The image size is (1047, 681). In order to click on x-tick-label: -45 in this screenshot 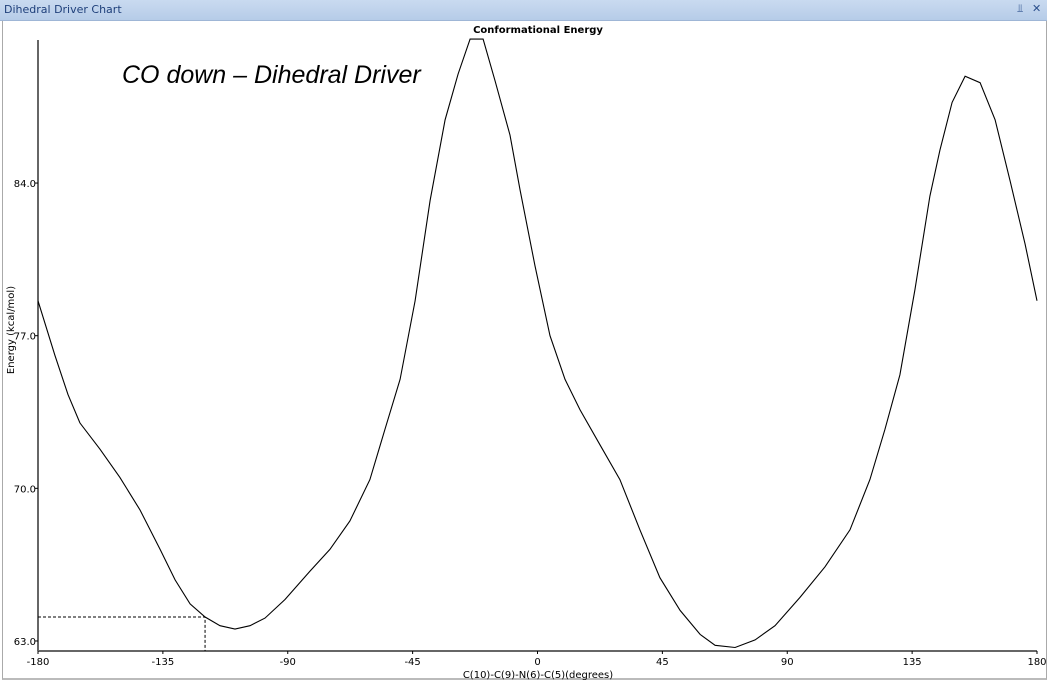, I will do `click(412, 662)`.